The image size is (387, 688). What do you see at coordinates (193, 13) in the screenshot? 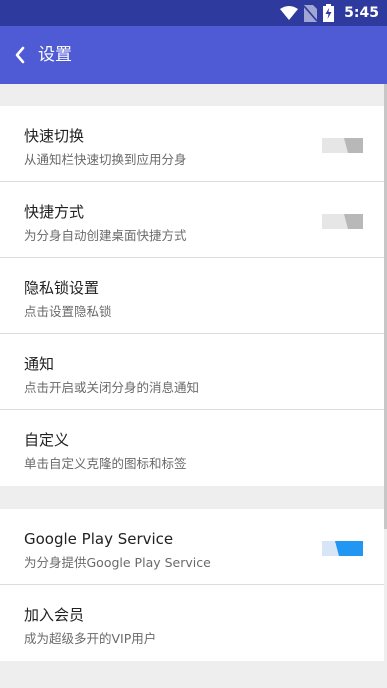
I see `status-bar: 5:45` at bounding box center [193, 13].